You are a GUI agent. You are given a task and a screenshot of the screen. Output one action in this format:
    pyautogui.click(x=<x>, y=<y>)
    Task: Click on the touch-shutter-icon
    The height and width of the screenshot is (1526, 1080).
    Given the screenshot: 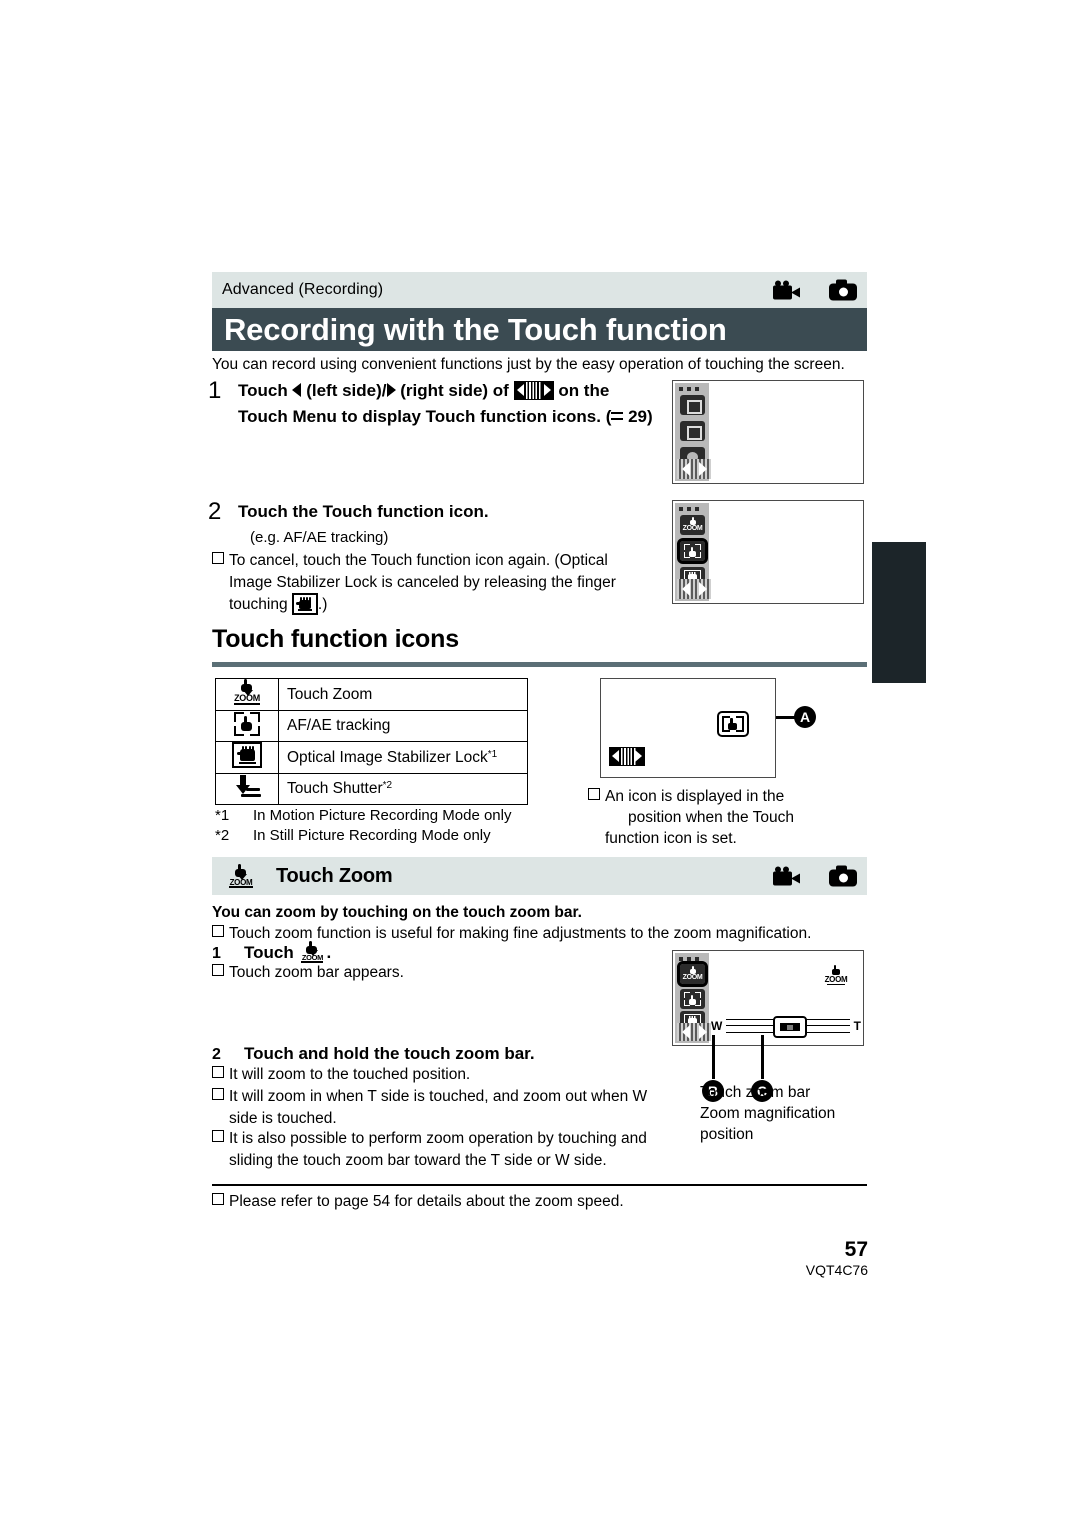 What is the action you would take?
    pyautogui.click(x=247, y=786)
    